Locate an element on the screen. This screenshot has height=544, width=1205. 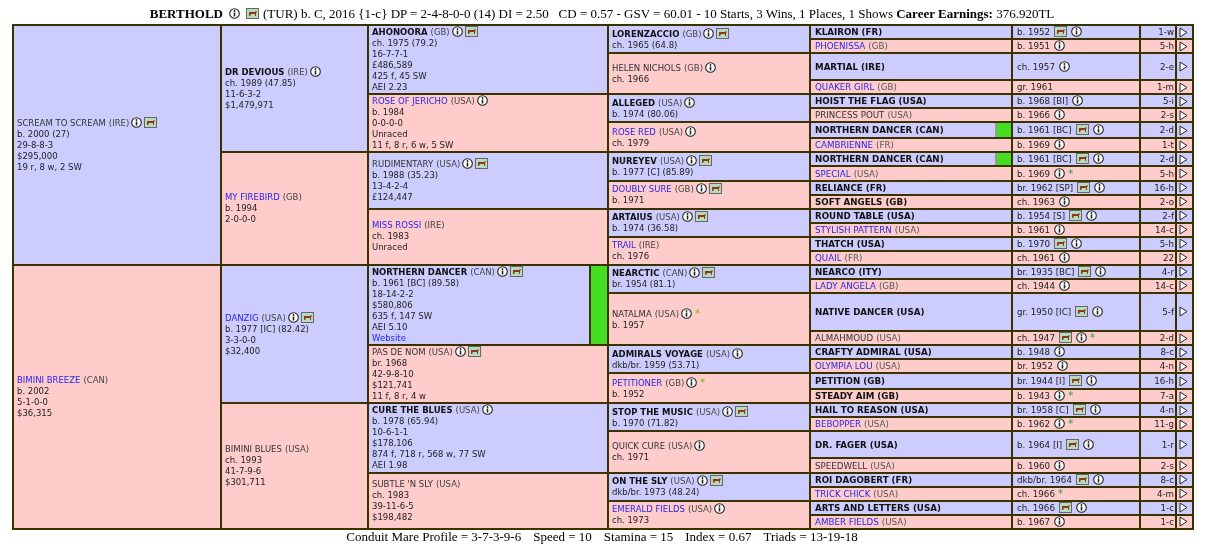
website-link: Website is located at coordinates (389, 337).